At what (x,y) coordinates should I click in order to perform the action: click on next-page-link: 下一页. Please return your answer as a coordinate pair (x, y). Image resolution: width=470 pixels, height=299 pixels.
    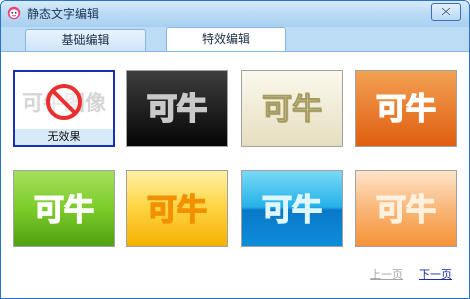
    Looking at the image, I should click on (435, 274).